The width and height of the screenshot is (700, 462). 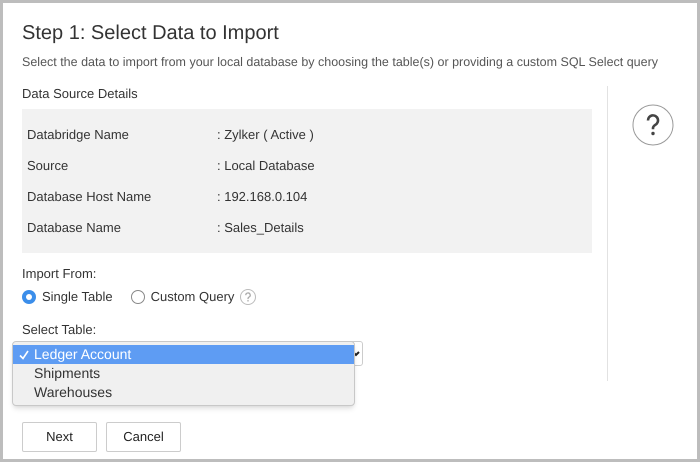 What do you see at coordinates (77, 296) in the screenshot?
I see `radio-label: Single Table` at bounding box center [77, 296].